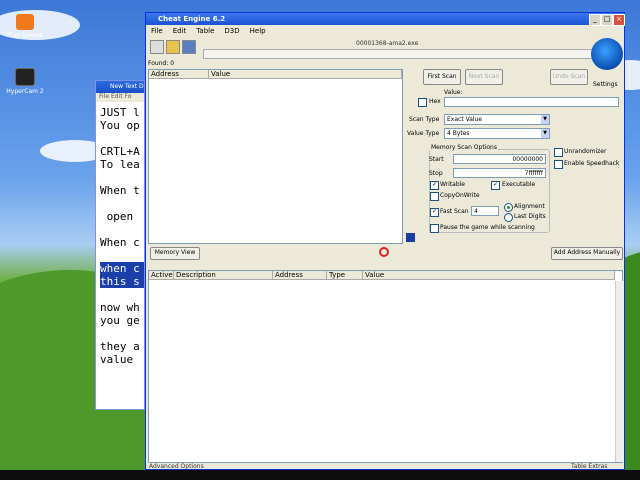 The image size is (640, 480). What do you see at coordinates (173, 47) in the screenshot?
I see `open-file-icon` at bounding box center [173, 47].